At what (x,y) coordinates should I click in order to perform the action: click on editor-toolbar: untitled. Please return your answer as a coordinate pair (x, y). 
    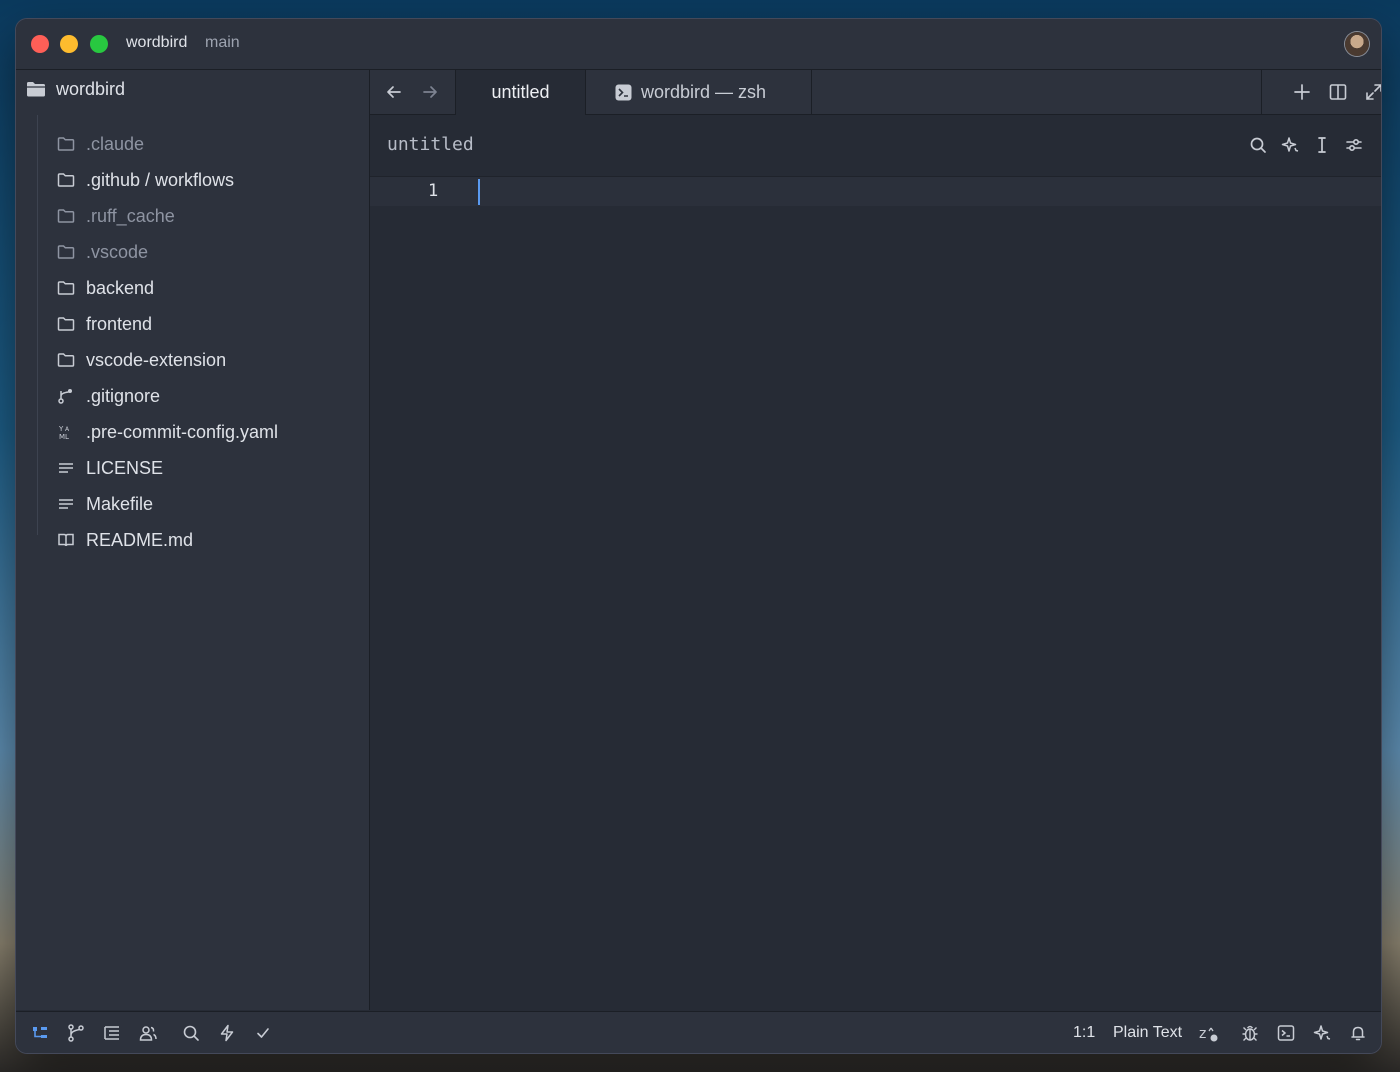
    Looking at the image, I should click on (875, 146).